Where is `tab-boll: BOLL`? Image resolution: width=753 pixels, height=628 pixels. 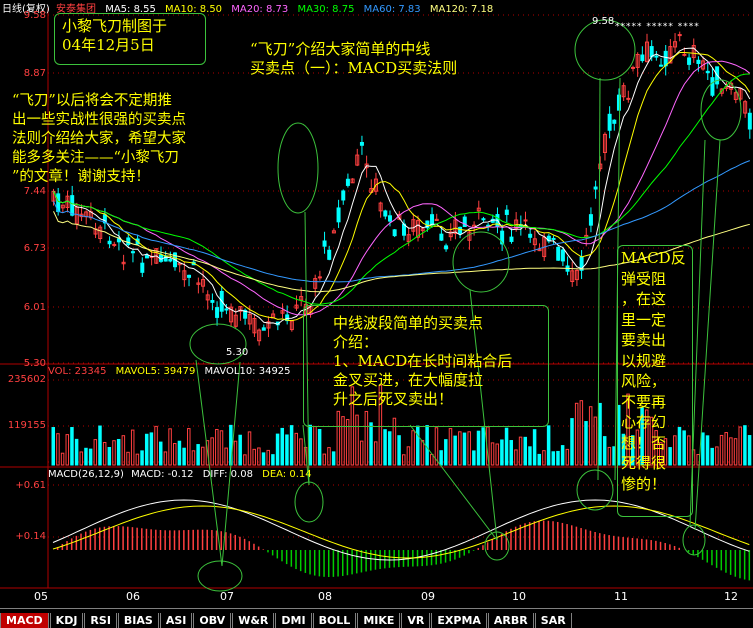
tab-boll: BOLL is located at coordinates (334, 620).